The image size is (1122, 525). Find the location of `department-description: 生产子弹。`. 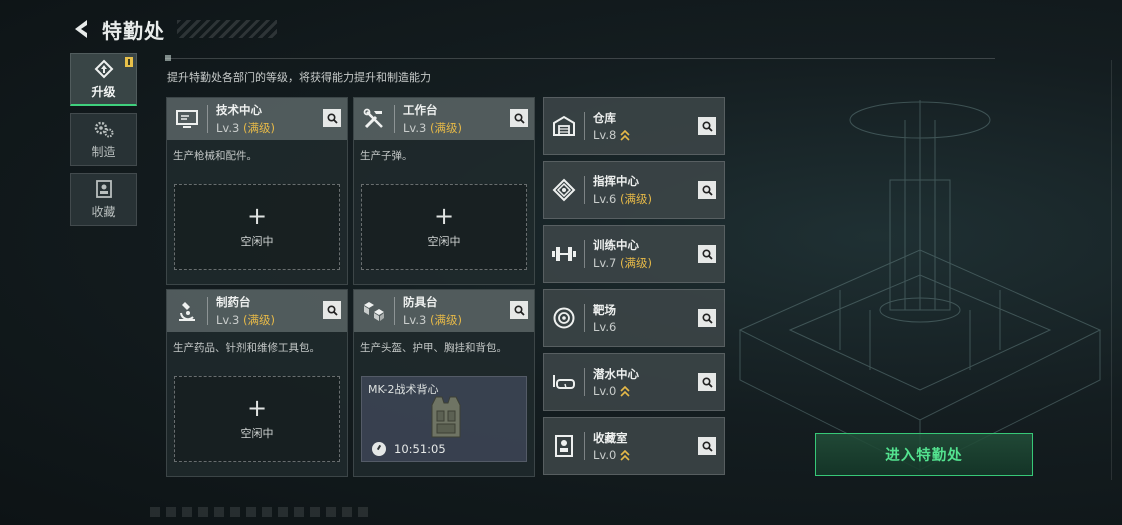

department-description: 生产子弹。 is located at coordinates (386, 156).